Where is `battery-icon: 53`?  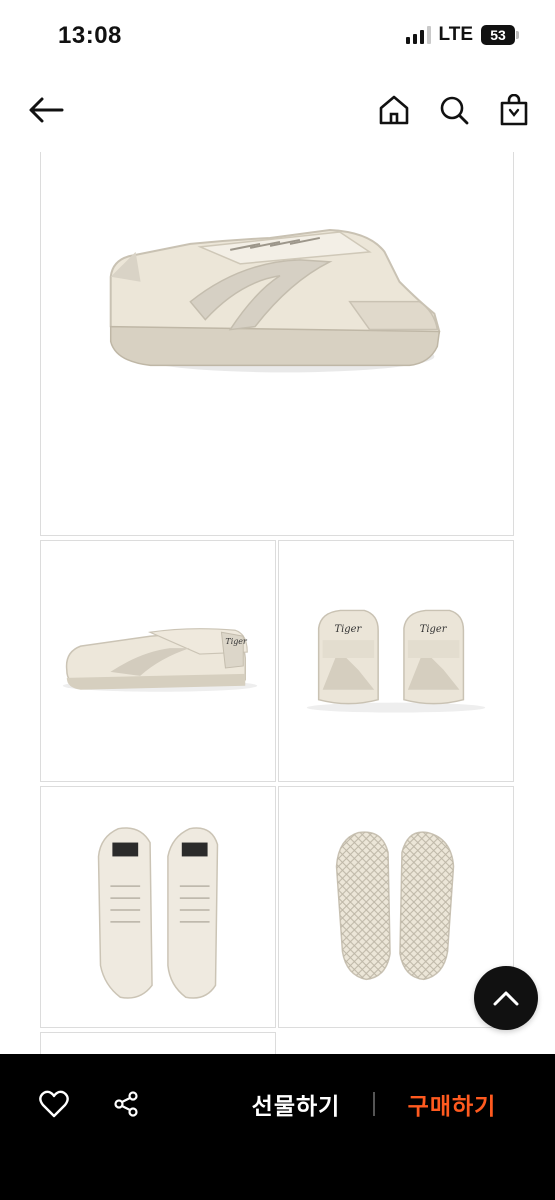
battery-icon: 53 is located at coordinates (500, 35).